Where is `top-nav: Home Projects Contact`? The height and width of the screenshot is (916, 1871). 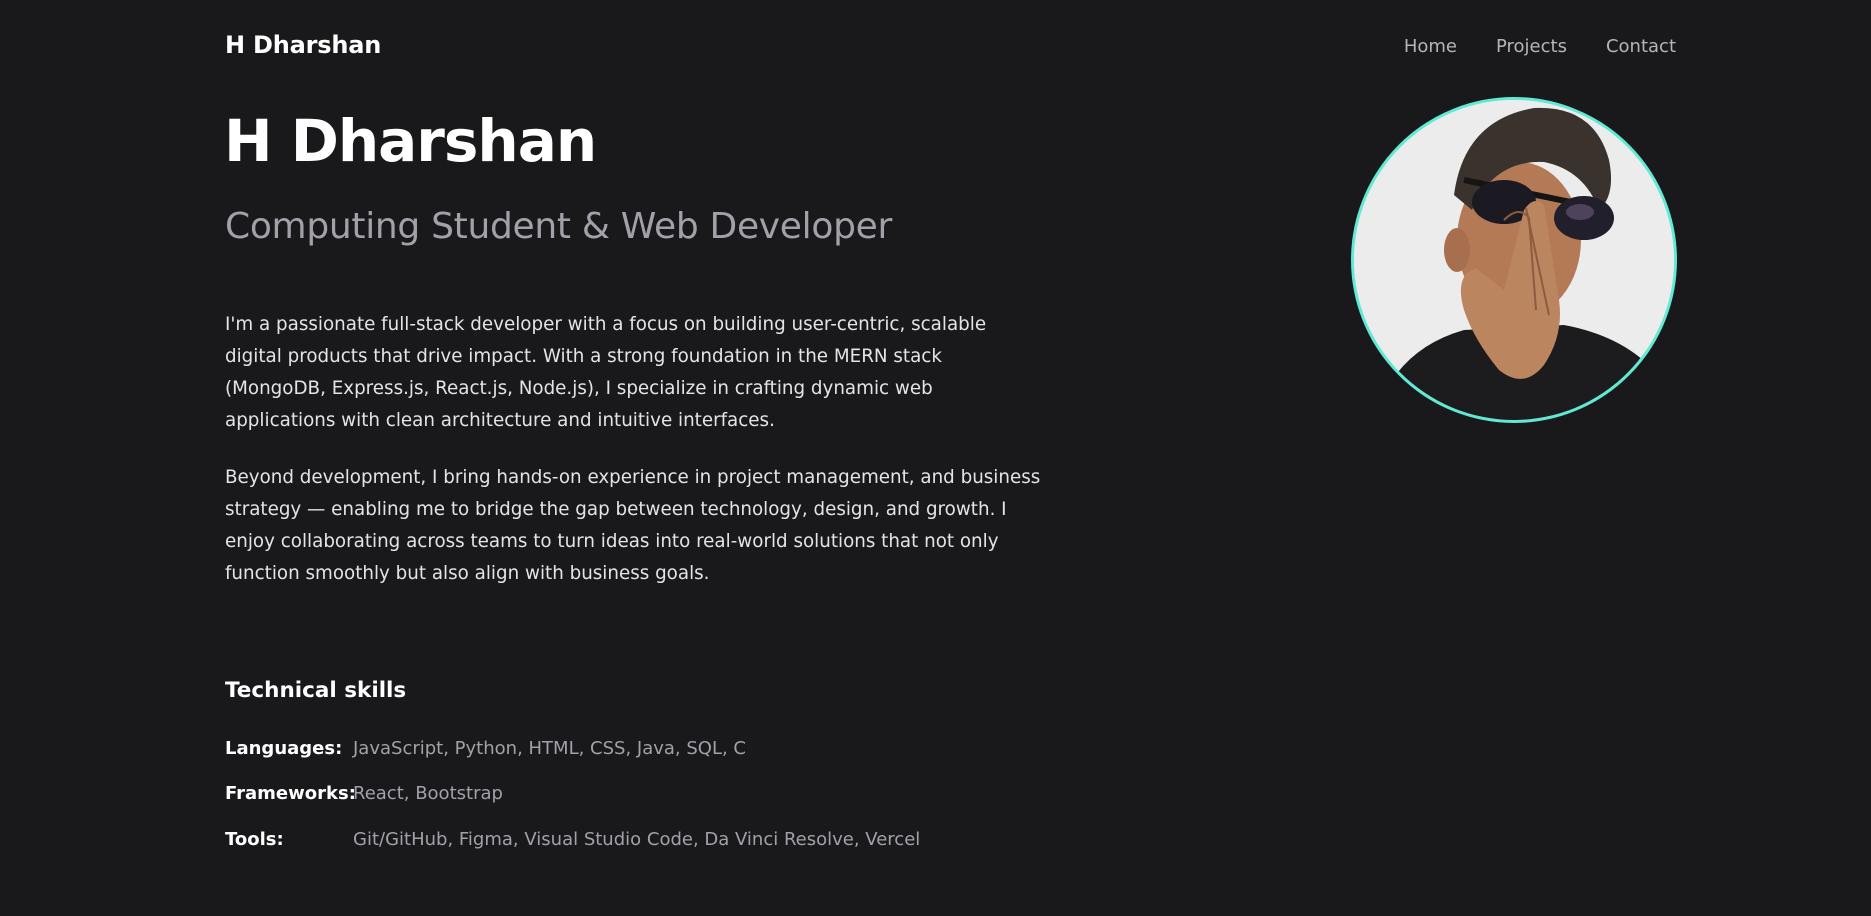
top-nav: Home Projects Contact is located at coordinates (1540, 46).